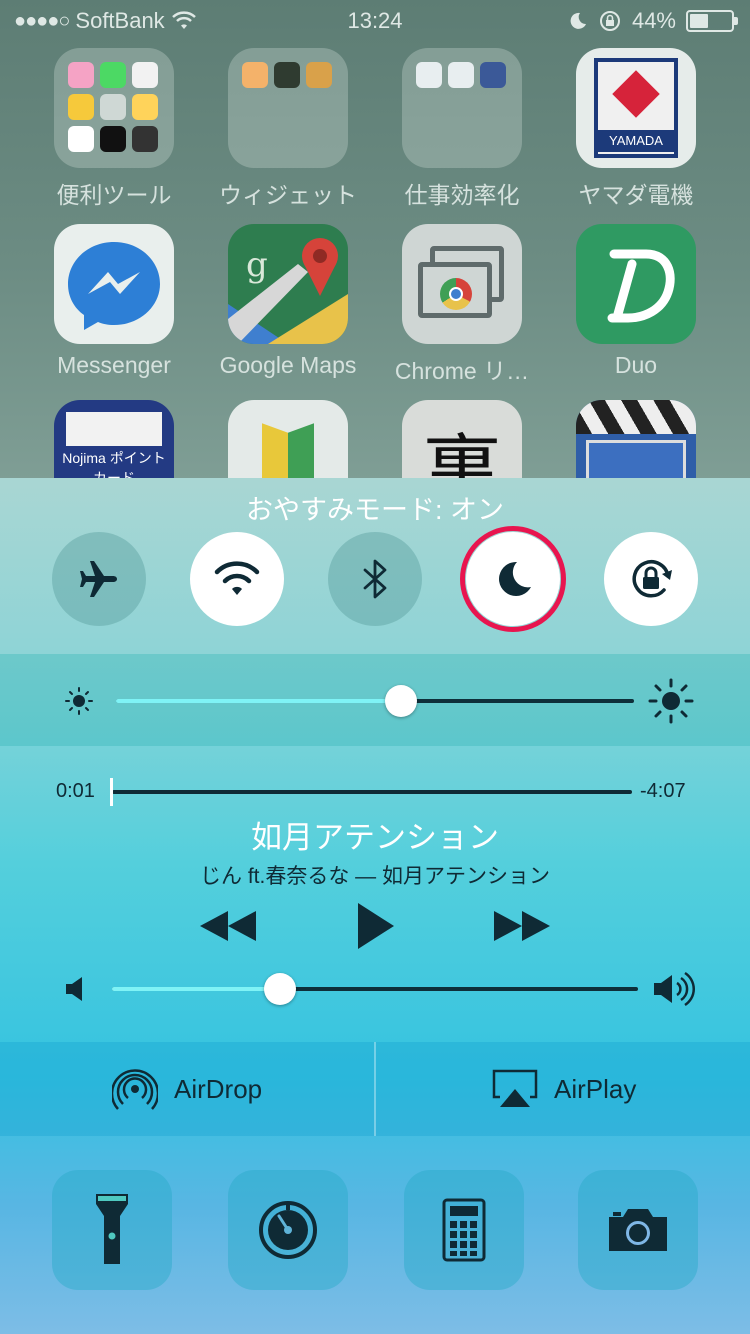  Describe the element at coordinates (218, 1088) in the screenshot. I see `airdrop-label: AirDrop` at that location.